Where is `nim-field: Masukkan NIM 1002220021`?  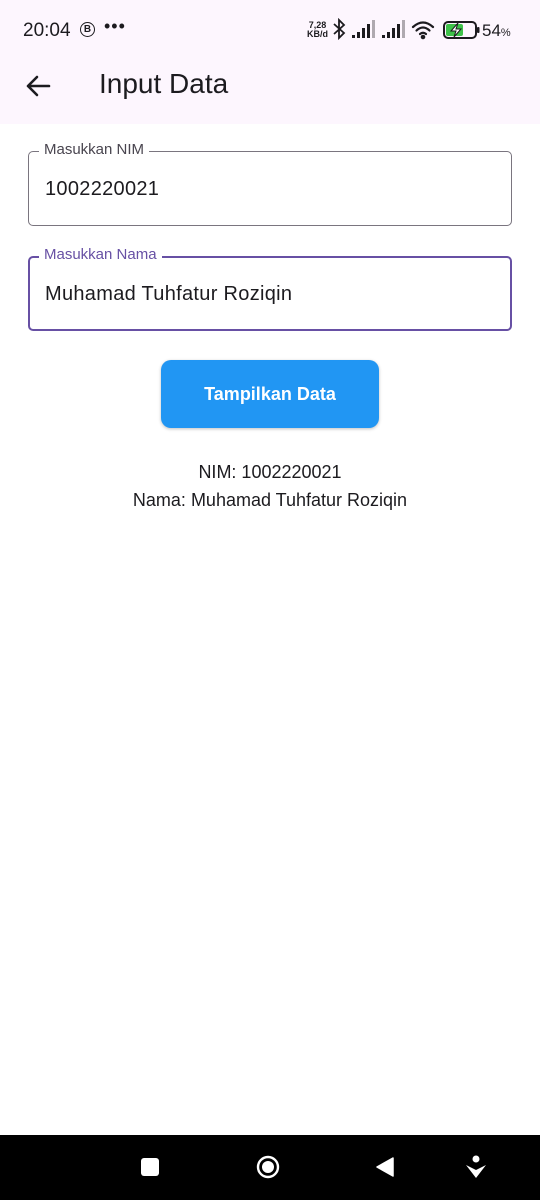
nim-field: Masukkan NIM 1002220021 is located at coordinates (270, 183).